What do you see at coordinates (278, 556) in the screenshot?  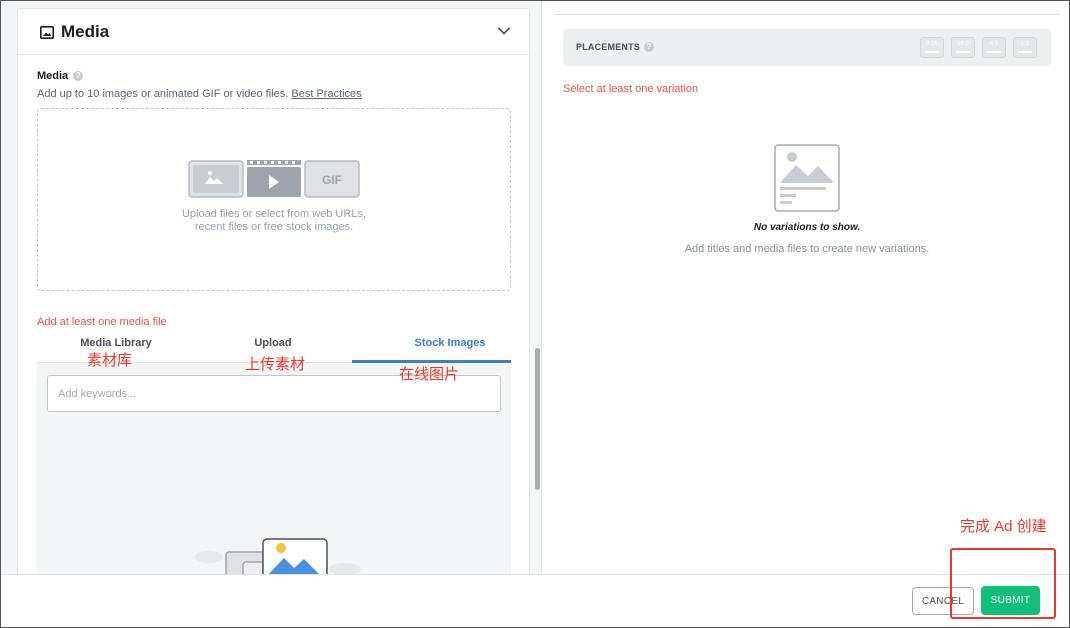 I see `stock-images-placeholder-icon` at bounding box center [278, 556].